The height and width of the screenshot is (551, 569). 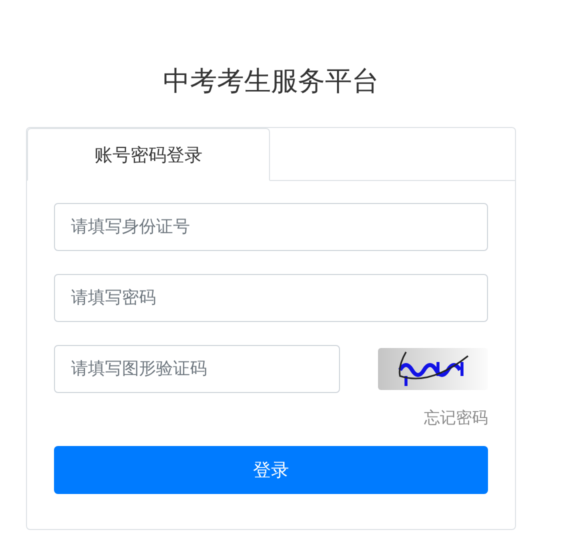 What do you see at coordinates (197, 369) in the screenshot?
I see `captcha-field: 请填写图形验证码` at bounding box center [197, 369].